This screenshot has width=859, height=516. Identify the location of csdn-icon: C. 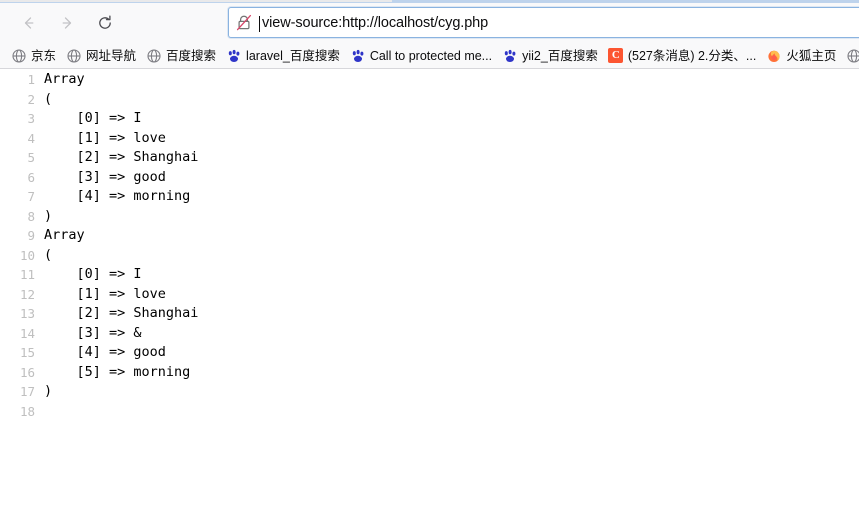
(616, 56).